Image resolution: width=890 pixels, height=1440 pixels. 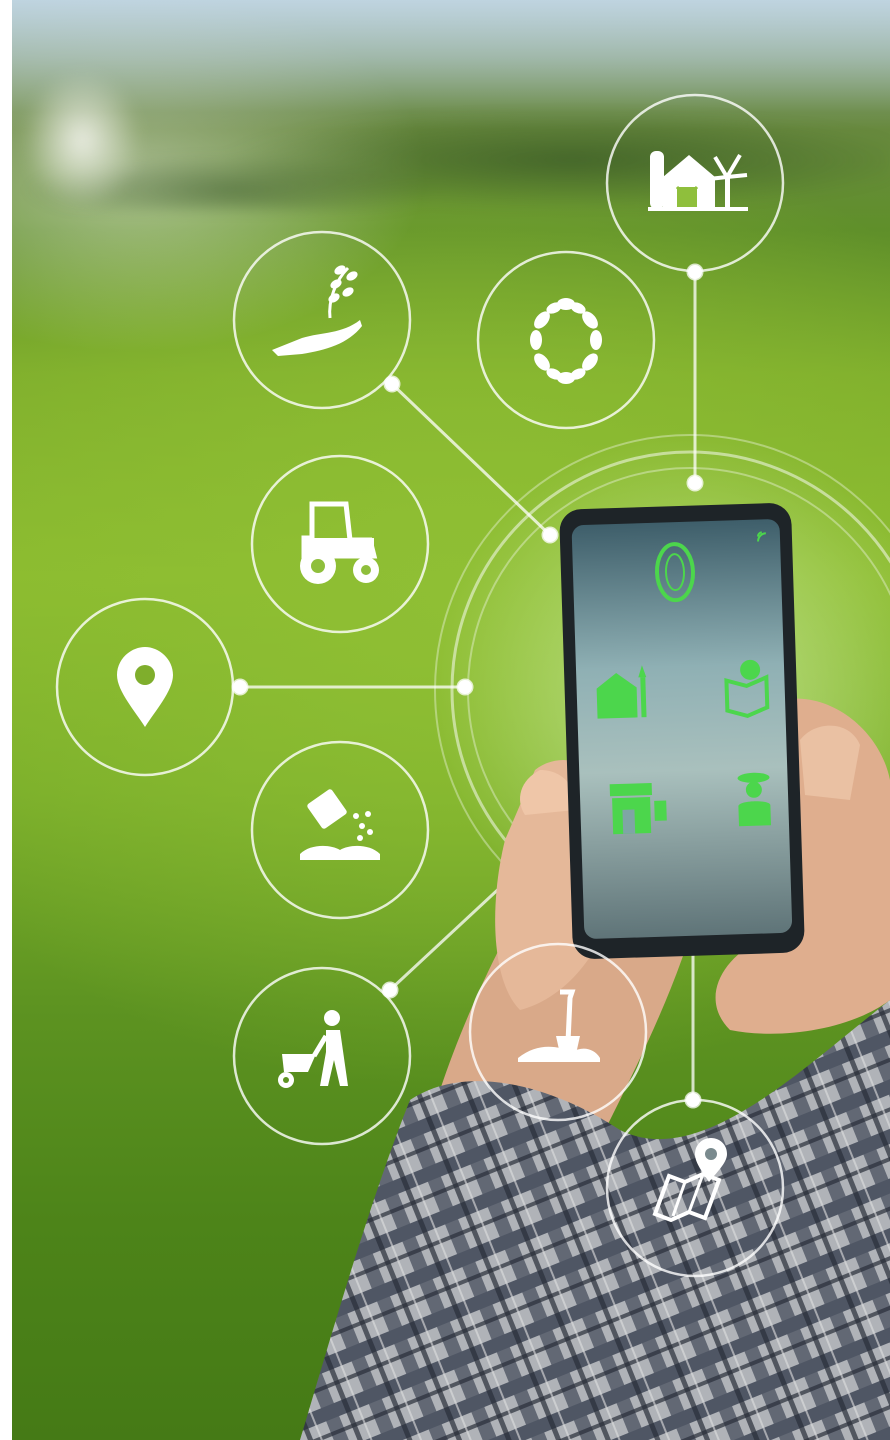 I want to click on leaf-wreath-icon, so click(x=566, y=341).